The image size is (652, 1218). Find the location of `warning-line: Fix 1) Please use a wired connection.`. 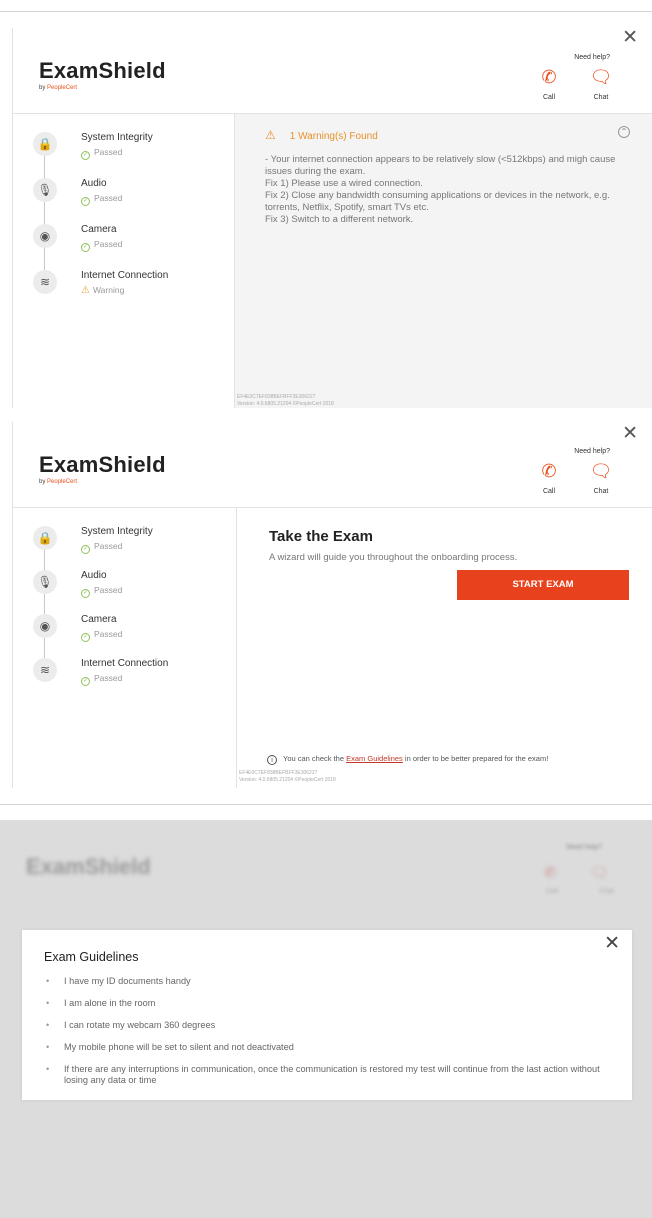

warning-line: Fix 1) Please use a wired connection. is located at coordinates (344, 183).